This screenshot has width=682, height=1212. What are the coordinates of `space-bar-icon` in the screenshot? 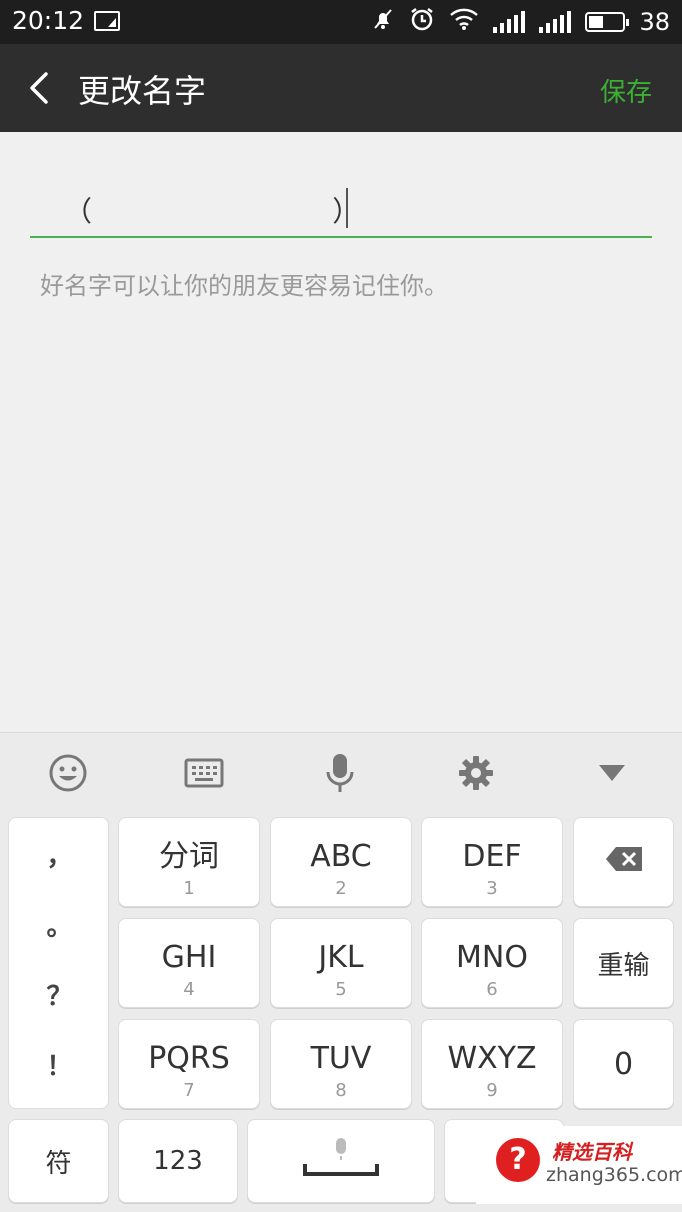 It's located at (341, 1161).